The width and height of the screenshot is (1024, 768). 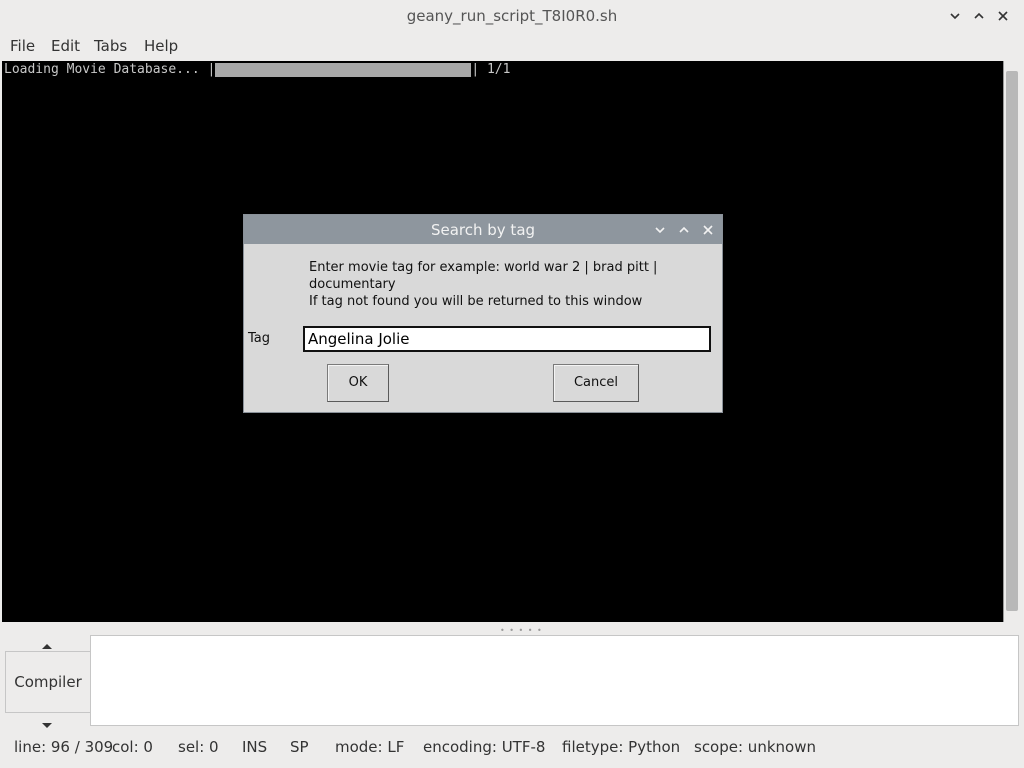 I want to click on tab-compiler: Compiler, so click(x=48, y=682).